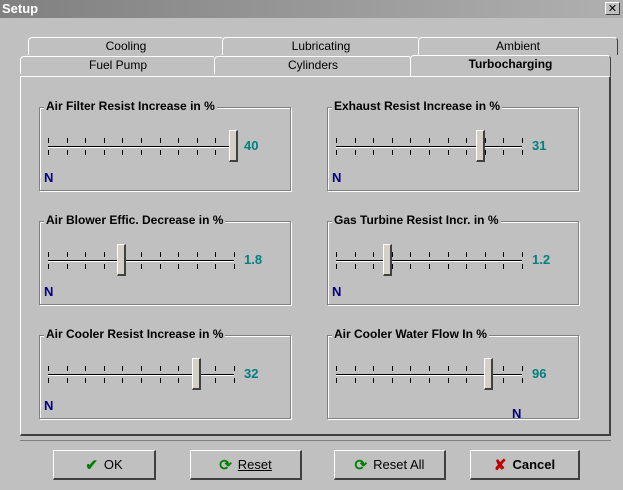 This screenshot has height=490, width=623. I want to click on slider-group: Air Blower Effic. Decrease in % 1.8 N, so click(165, 259).